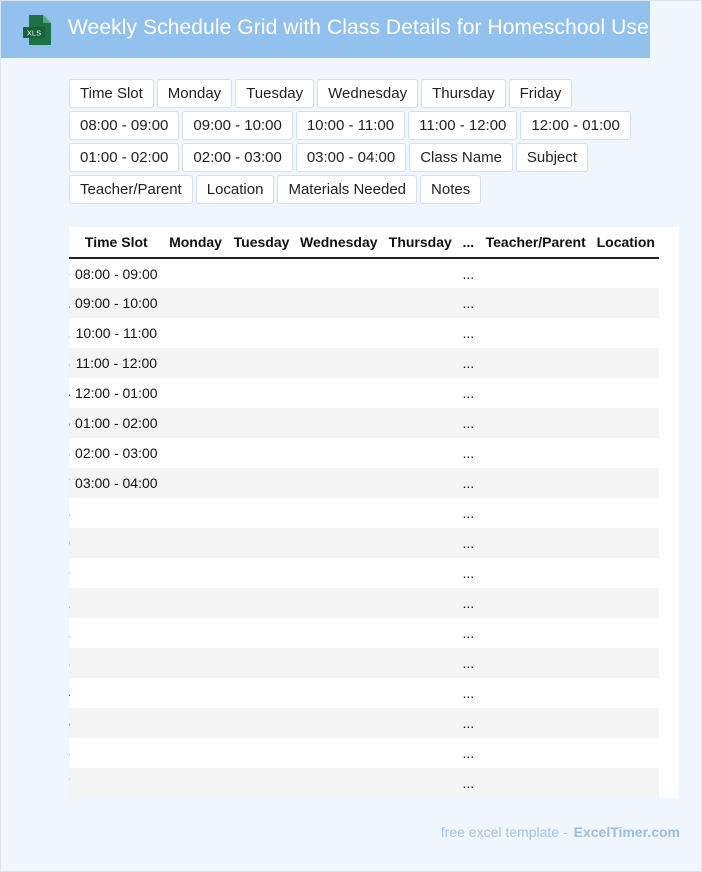 The width and height of the screenshot is (702, 872). I want to click on column-tag: Time Slot, so click(111, 93).